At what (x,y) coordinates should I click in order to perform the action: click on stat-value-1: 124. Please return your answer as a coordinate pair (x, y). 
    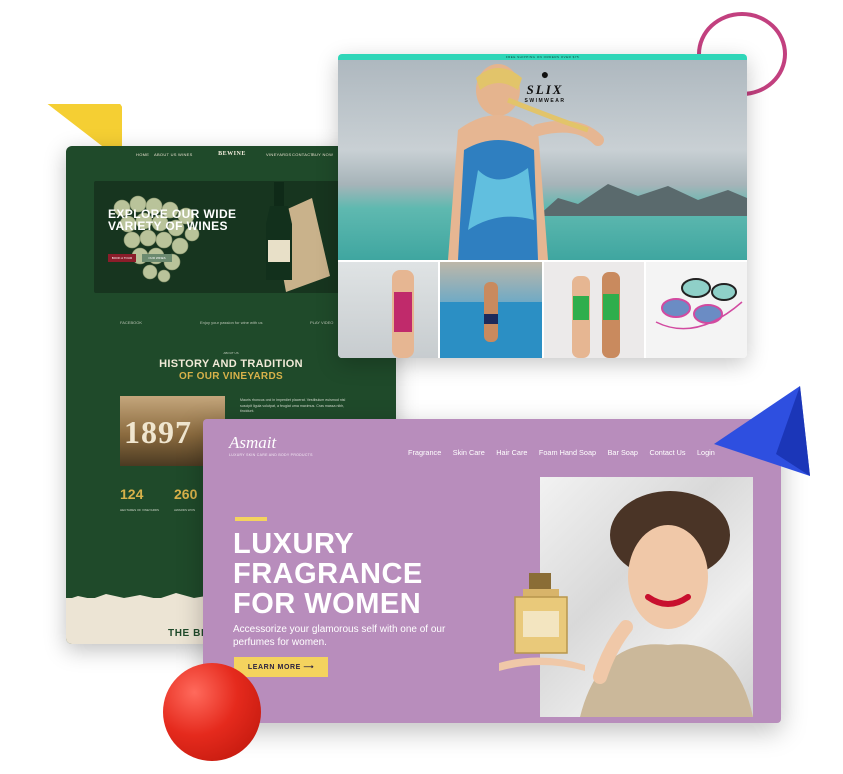
    Looking at the image, I should click on (132, 494).